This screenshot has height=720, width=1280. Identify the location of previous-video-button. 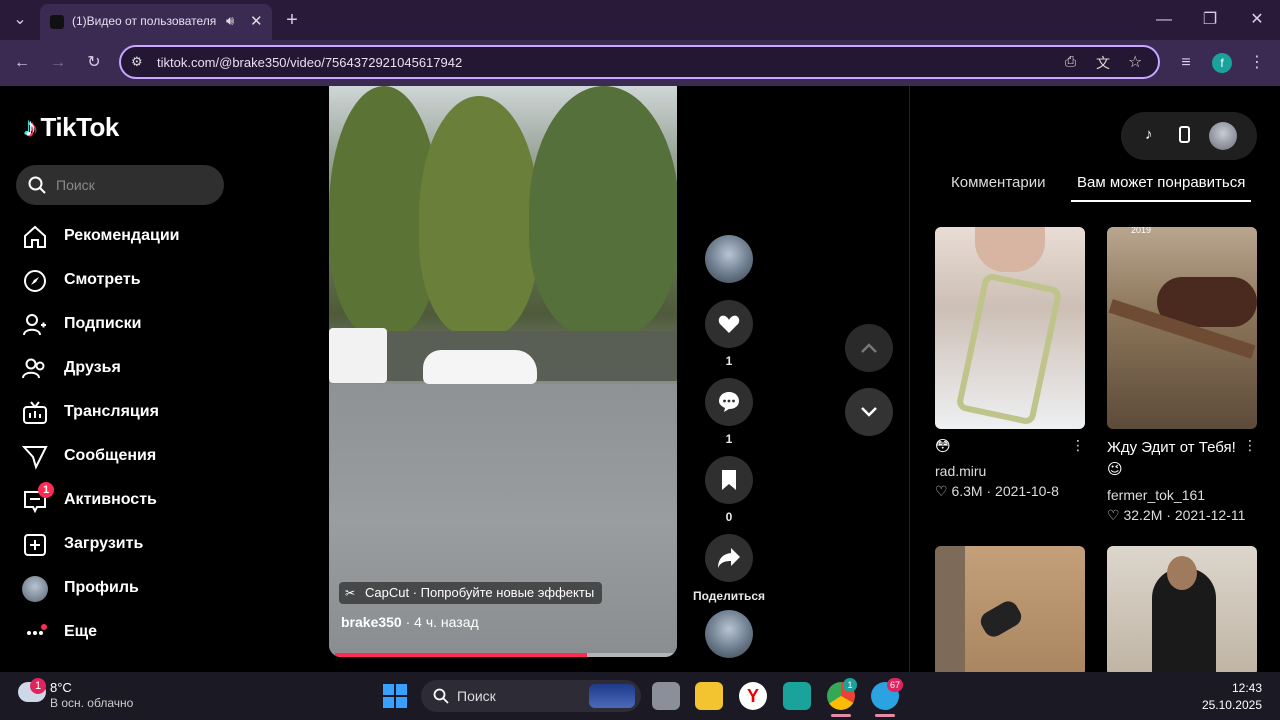
(869, 348).